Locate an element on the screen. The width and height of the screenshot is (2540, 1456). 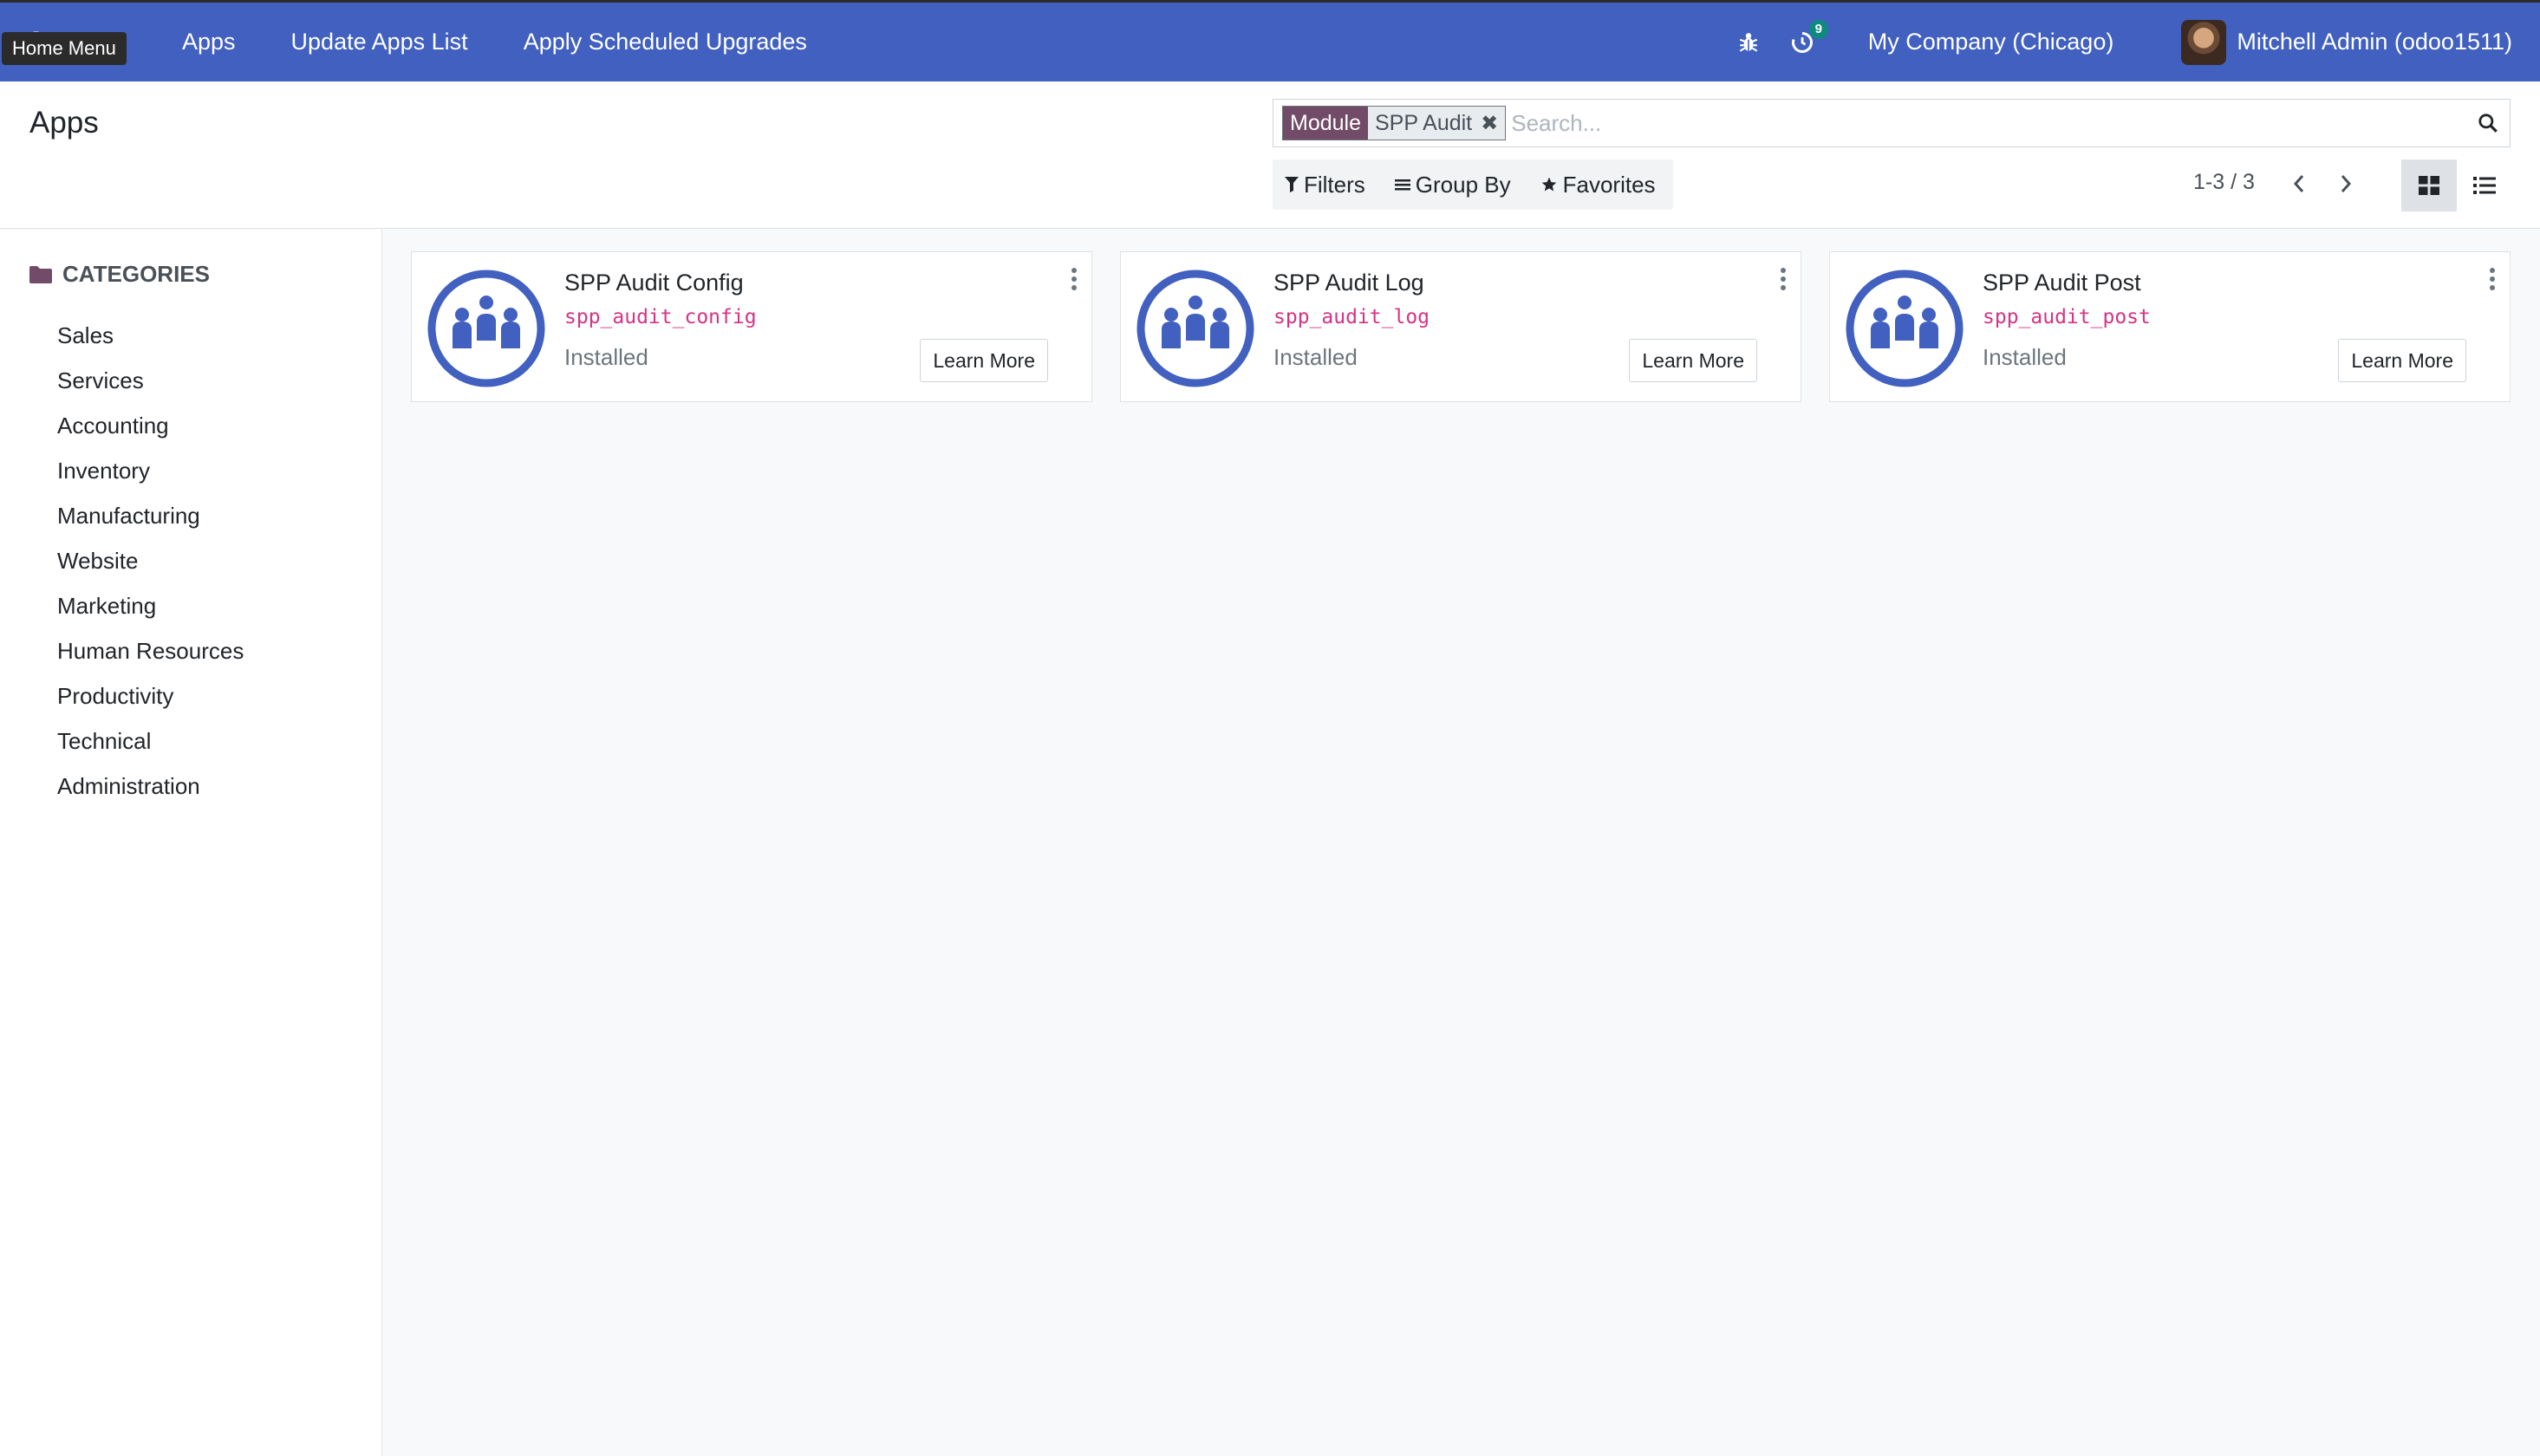
pager-next-icon is located at coordinates (2345, 183).